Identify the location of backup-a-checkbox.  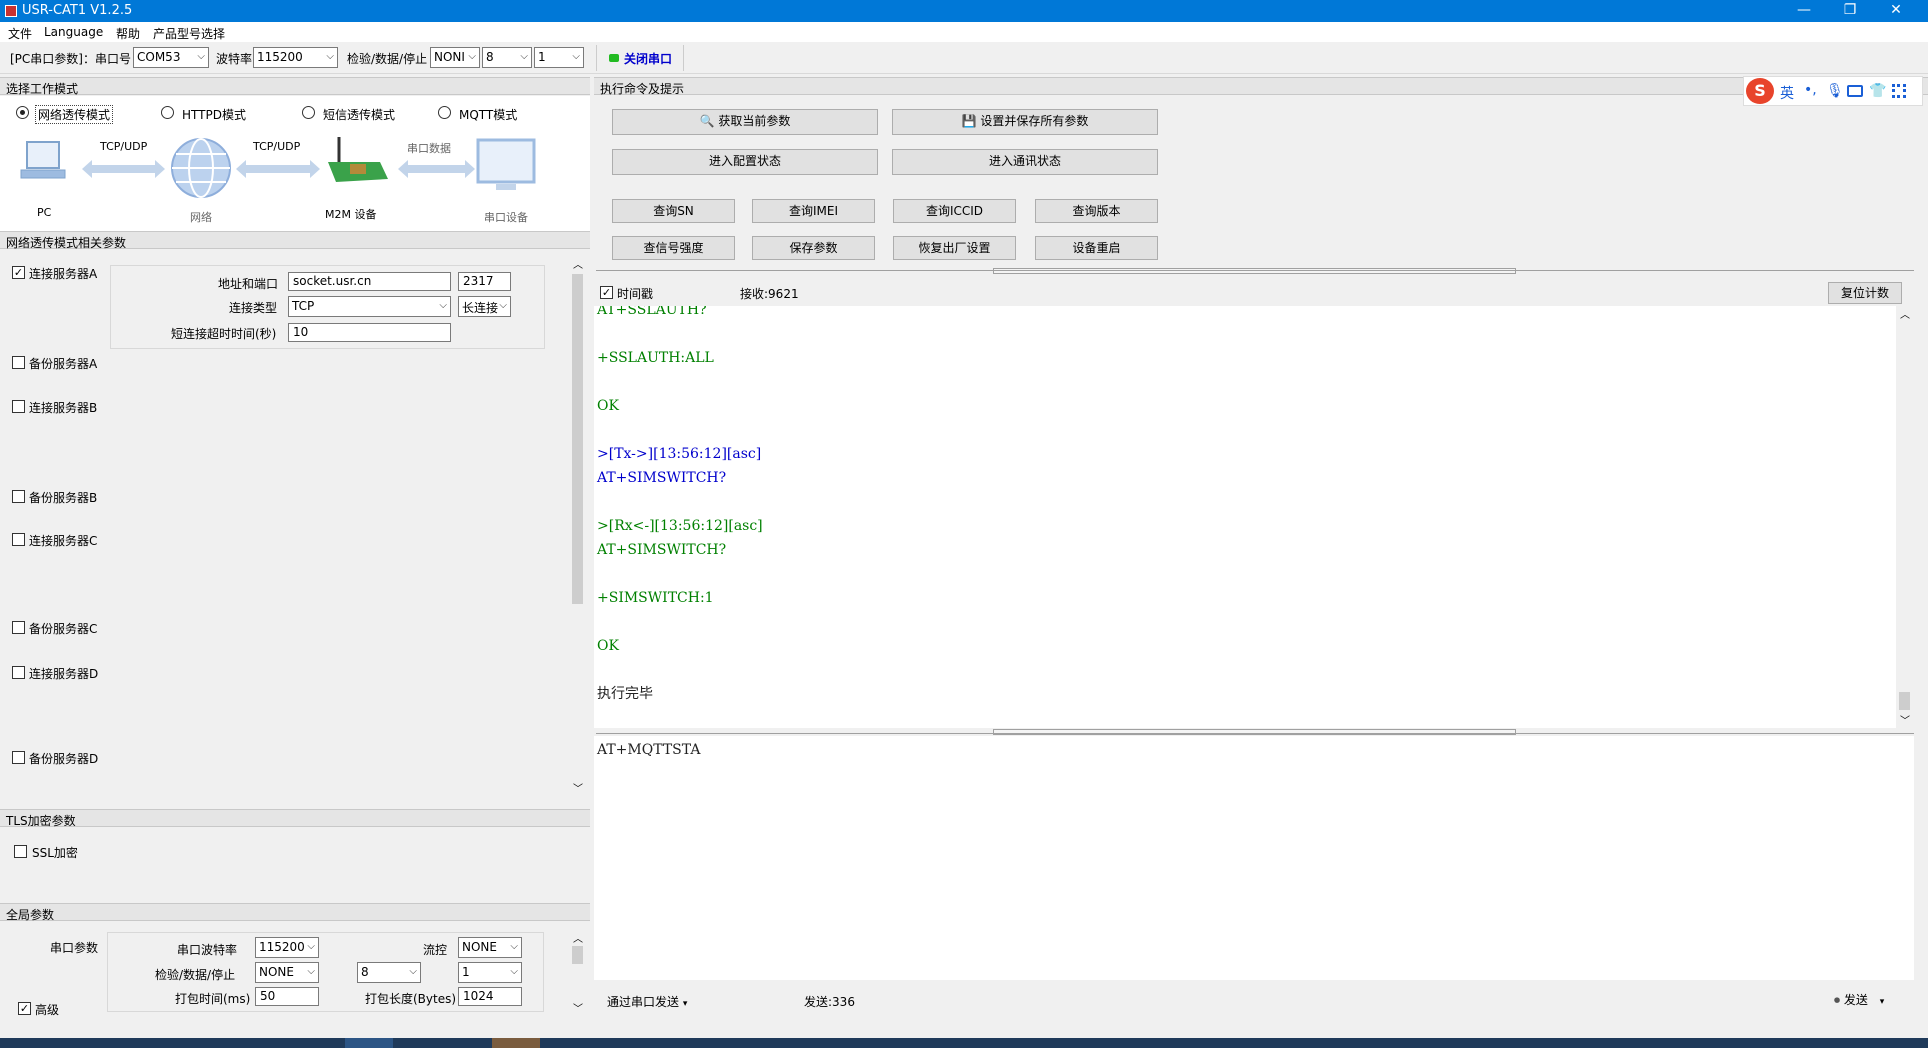
(18, 362).